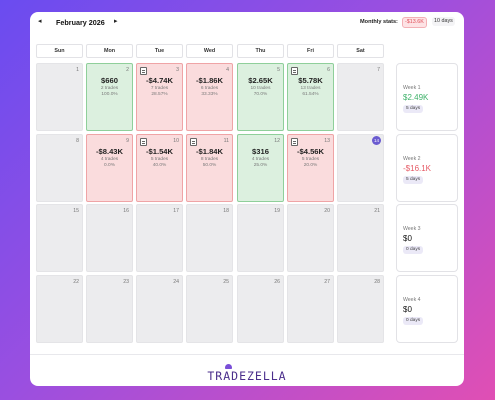  I want to click on calendar-day: 21, so click(360, 238).